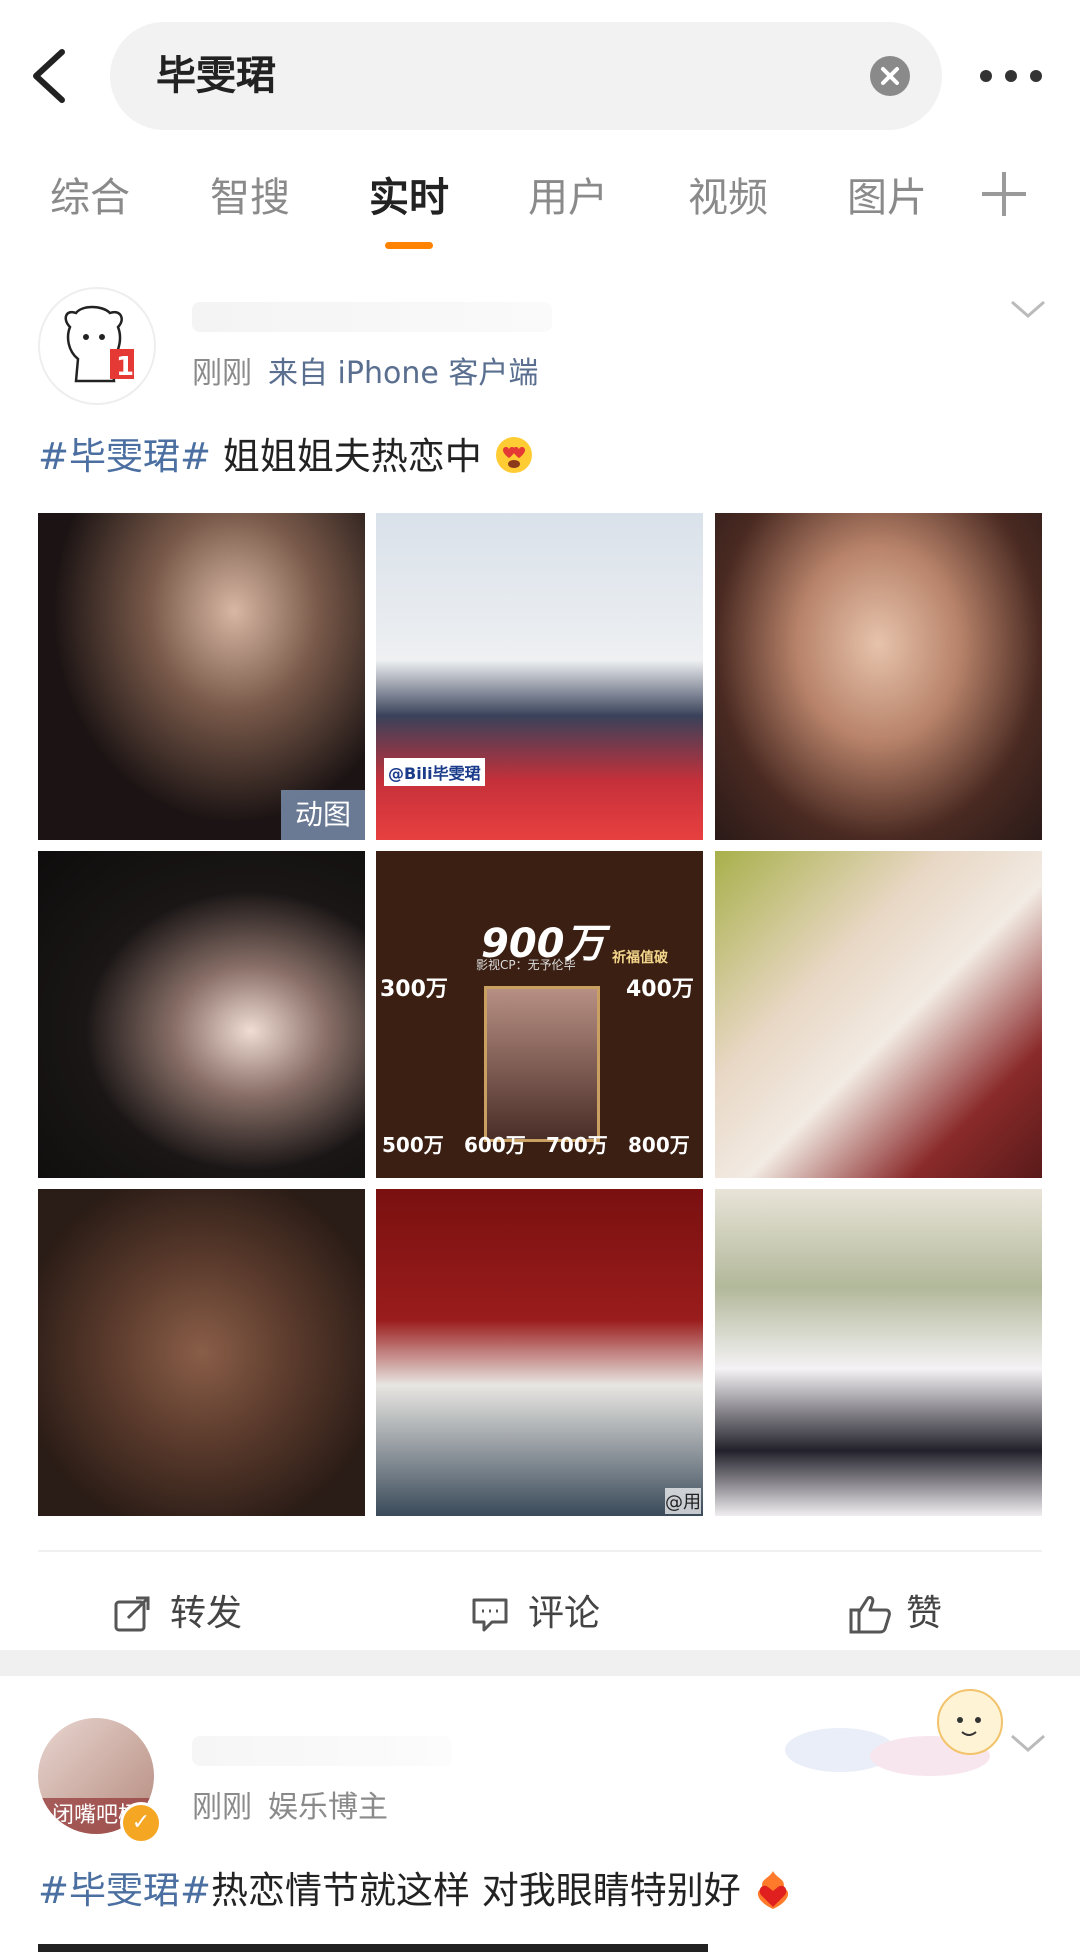 The image size is (1080, 1952). What do you see at coordinates (346, 456) in the screenshot?
I see `post-body: 姐姐姐夫热恋中` at bounding box center [346, 456].